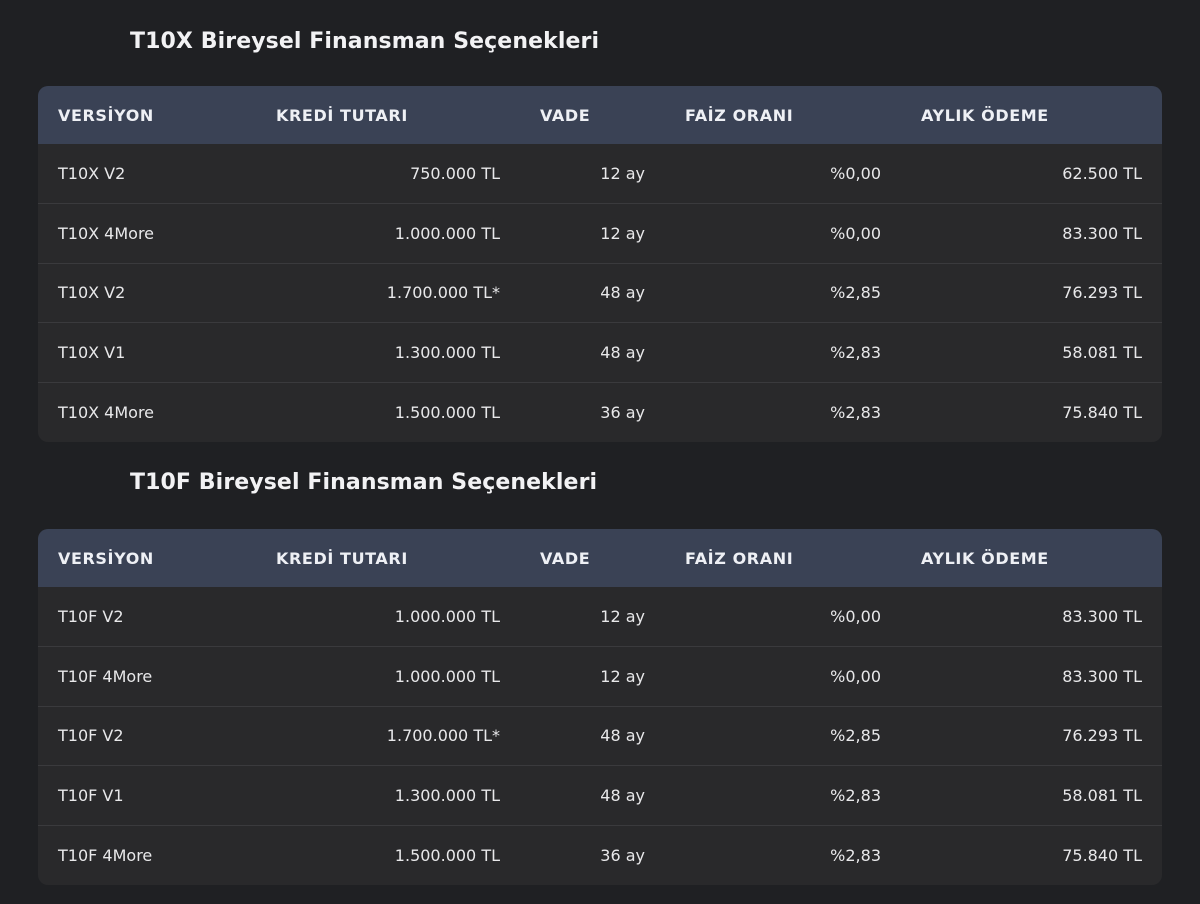 Image resolution: width=1200 pixels, height=904 pixels. Describe the element at coordinates (365, 41) in the screenshot. I see `section-title-t10x: T10X Bireysel Finansman Seçenekleri` at that location.